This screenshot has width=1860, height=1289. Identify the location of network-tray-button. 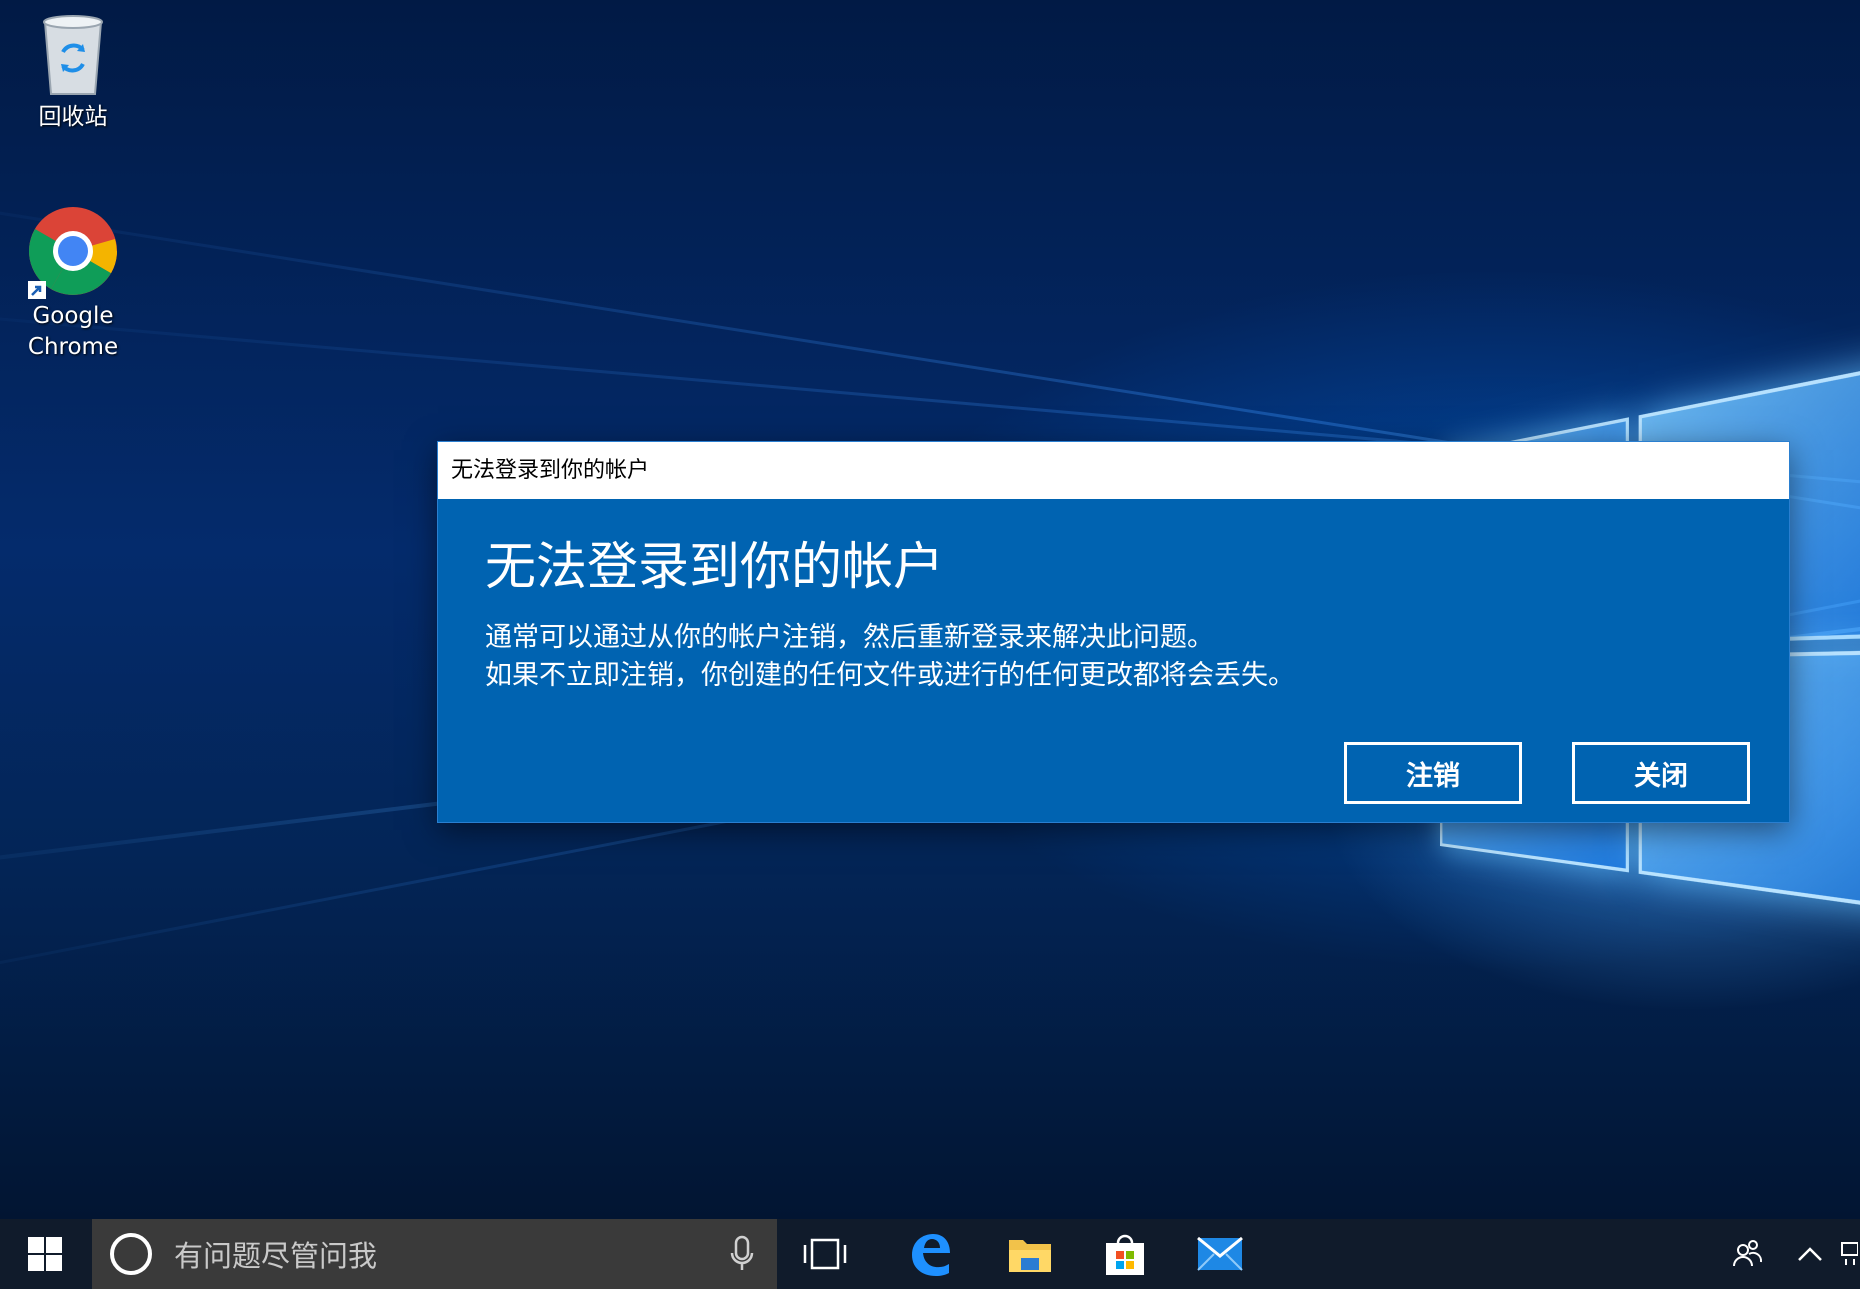
(1848, 1254).